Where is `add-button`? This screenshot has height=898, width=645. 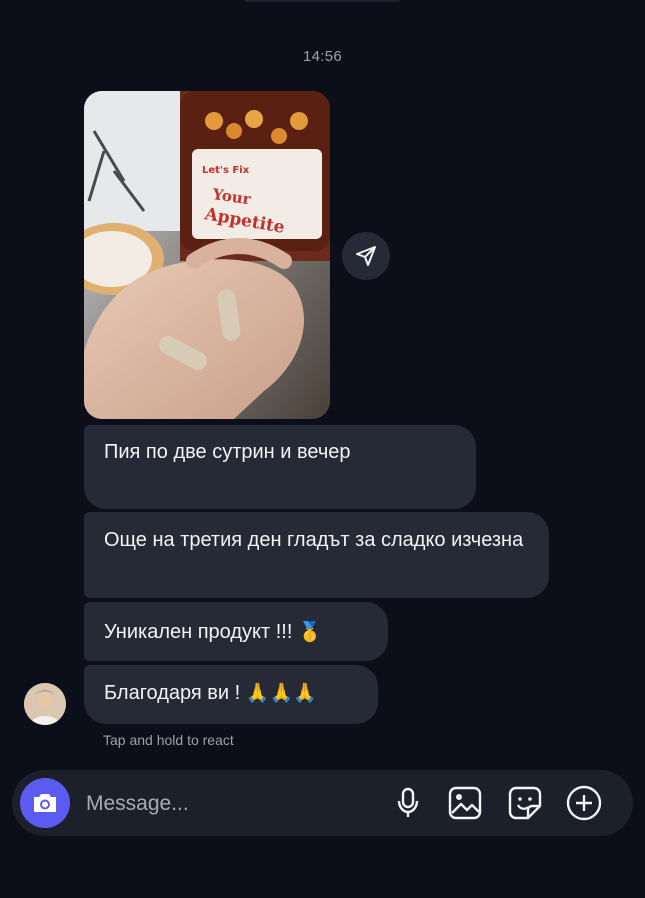
add-button is located at coordinates (584, 803).